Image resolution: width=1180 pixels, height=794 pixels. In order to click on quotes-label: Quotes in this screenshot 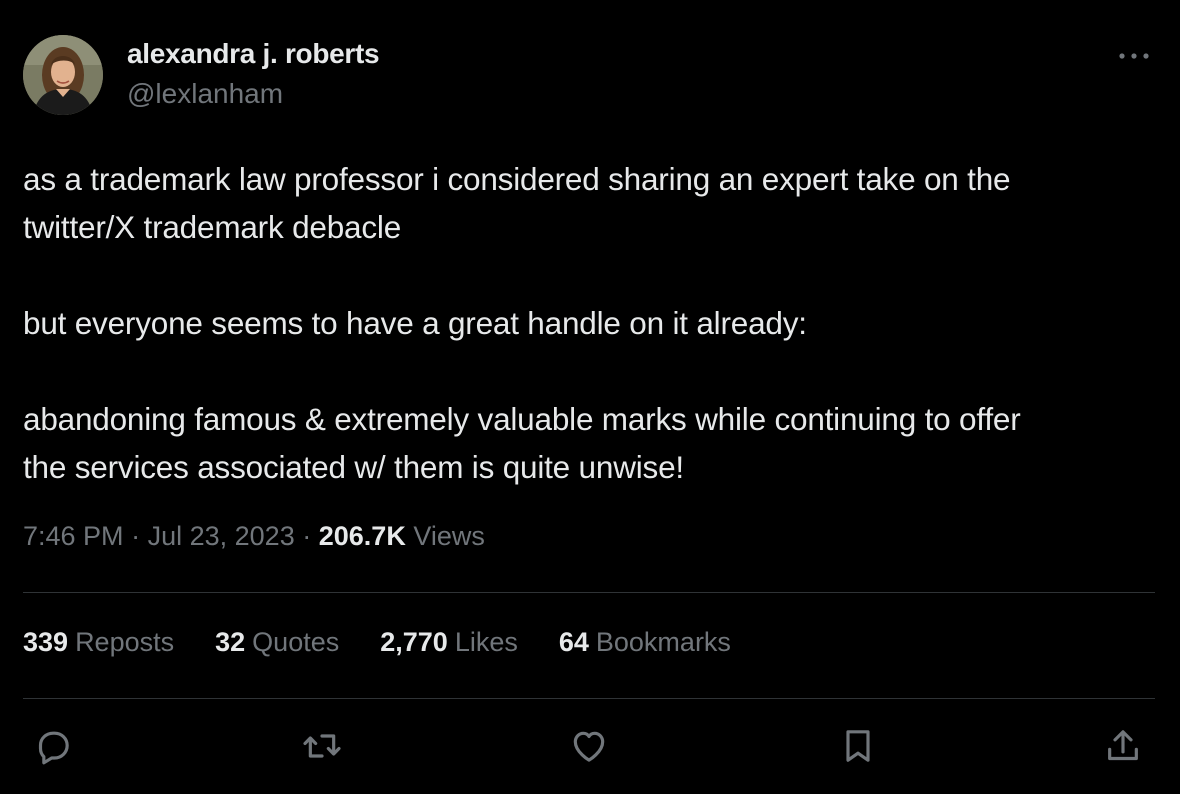, I will do `click(296, 642)`.